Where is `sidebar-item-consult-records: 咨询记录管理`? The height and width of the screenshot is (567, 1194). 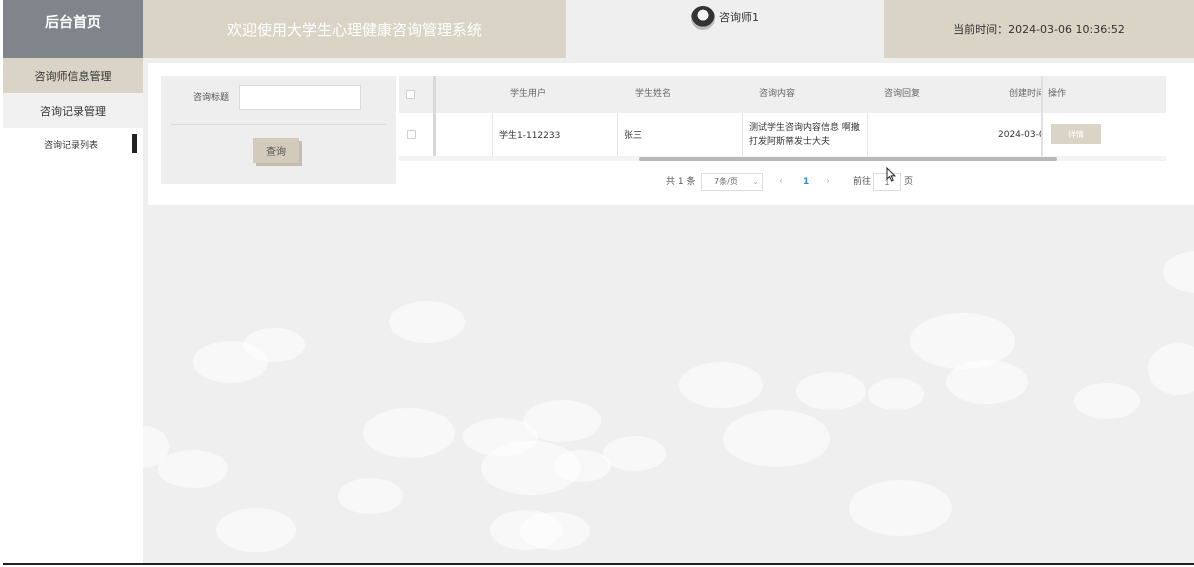
sidebar-item-consult-records: 咨询记录管理 is located at coordinates (73, 110).